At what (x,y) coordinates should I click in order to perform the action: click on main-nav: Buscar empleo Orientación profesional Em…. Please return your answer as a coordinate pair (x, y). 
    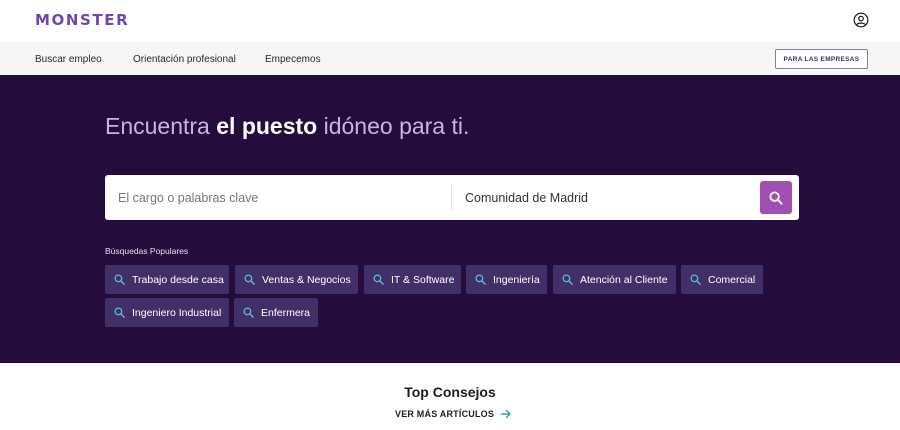
    Looking at the image, I should click on (450, 58).